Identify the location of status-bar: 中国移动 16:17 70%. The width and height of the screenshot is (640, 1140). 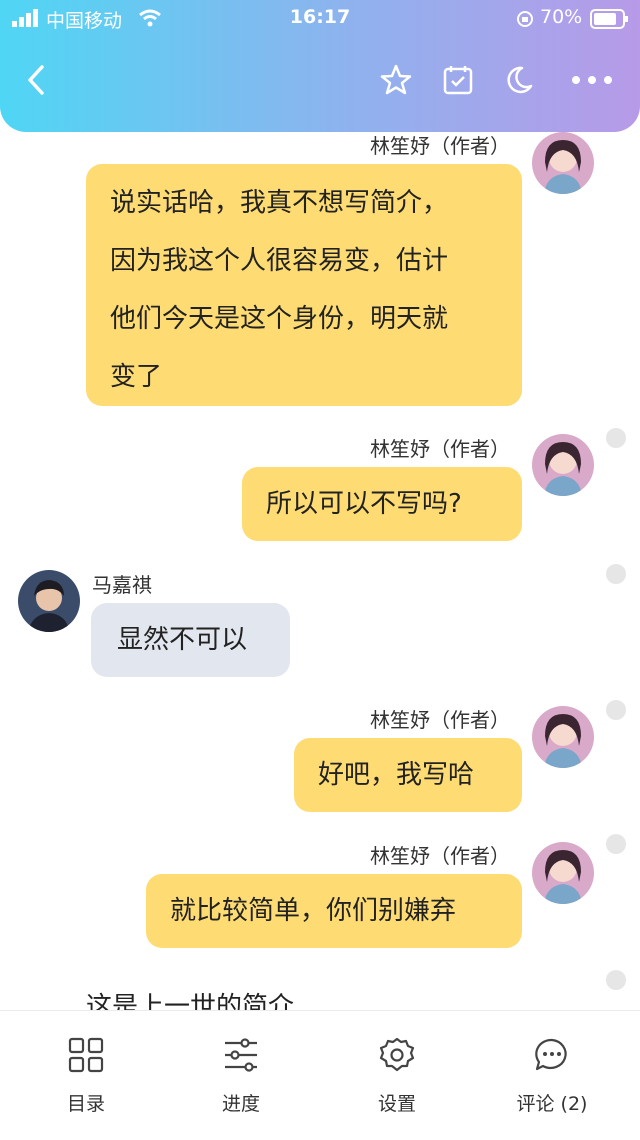
(320, 19).